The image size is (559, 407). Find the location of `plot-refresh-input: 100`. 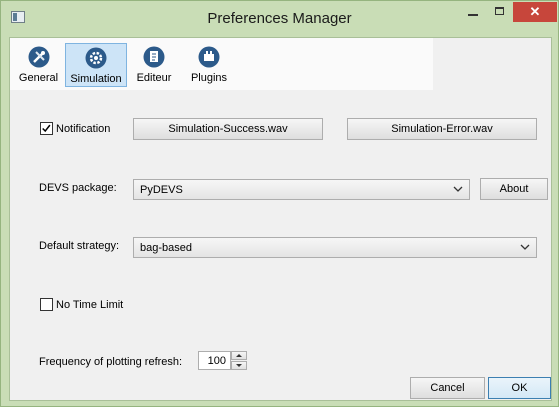

plot-refresh-input: 100 is located at coordinates (214, 360).